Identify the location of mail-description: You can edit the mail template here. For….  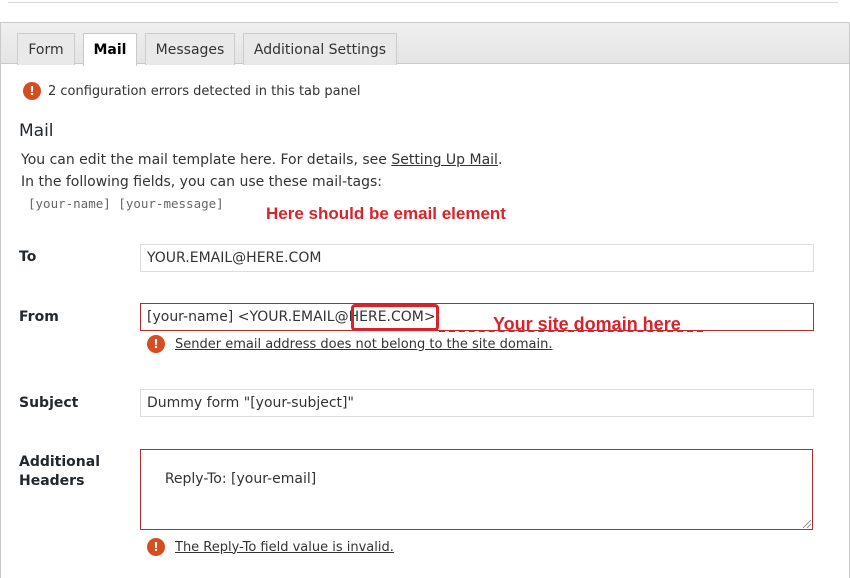
(261, 160).